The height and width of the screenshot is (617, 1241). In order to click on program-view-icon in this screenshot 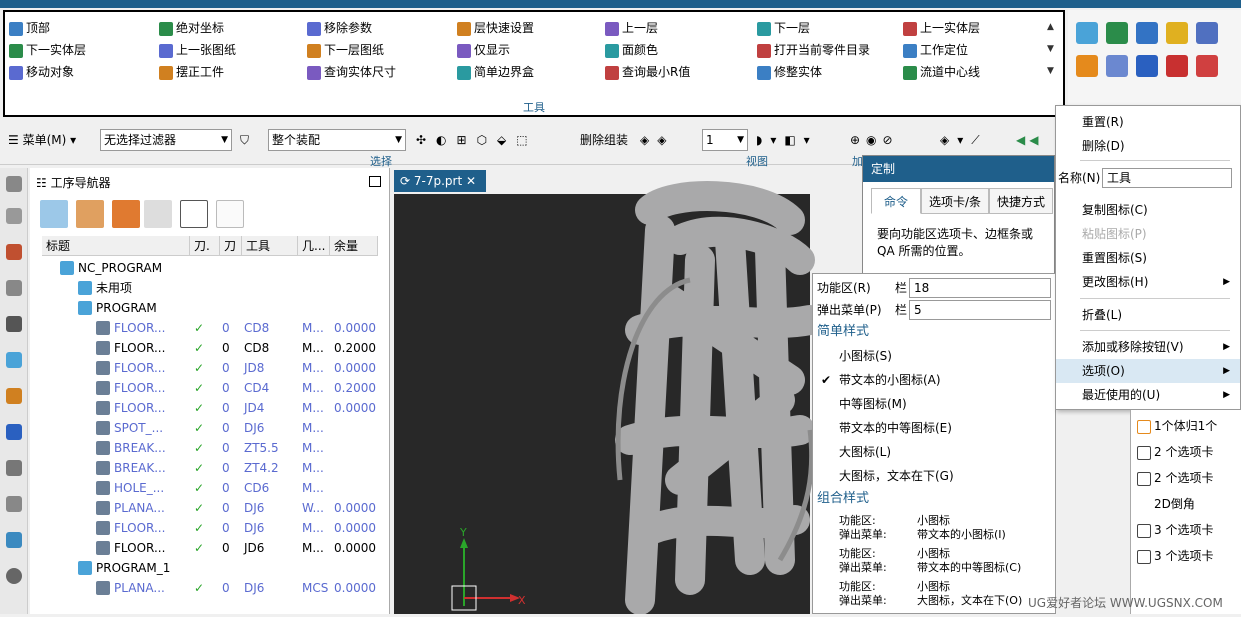, I will do `click(54, 214)`.